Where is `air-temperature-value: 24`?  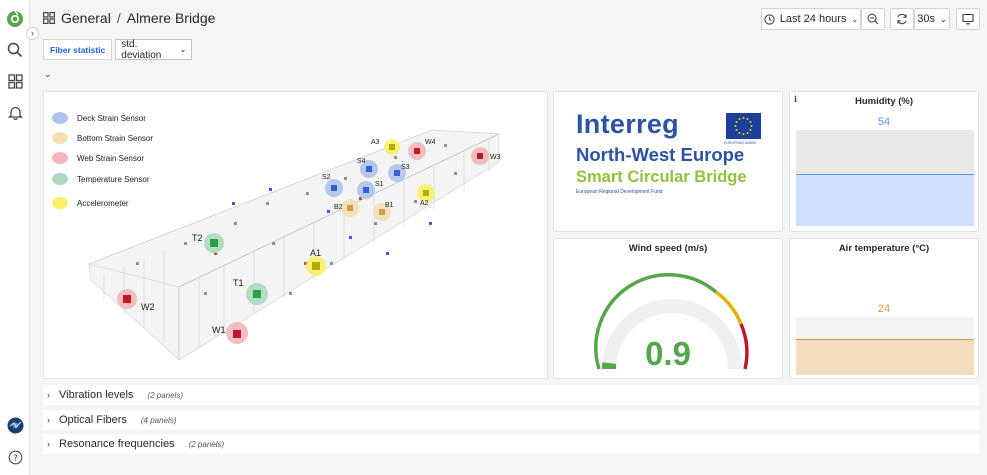 air-temperature-value: 24 is located at coordinates (884, 309).